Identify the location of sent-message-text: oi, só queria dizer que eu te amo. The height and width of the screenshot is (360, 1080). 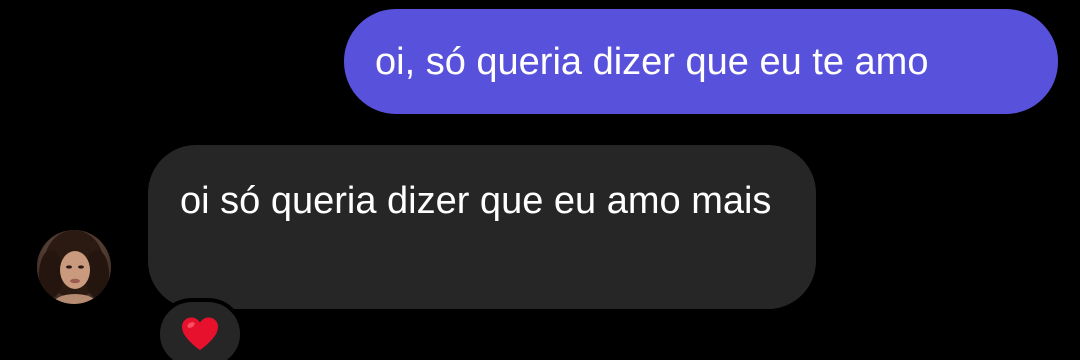
(652, 61).